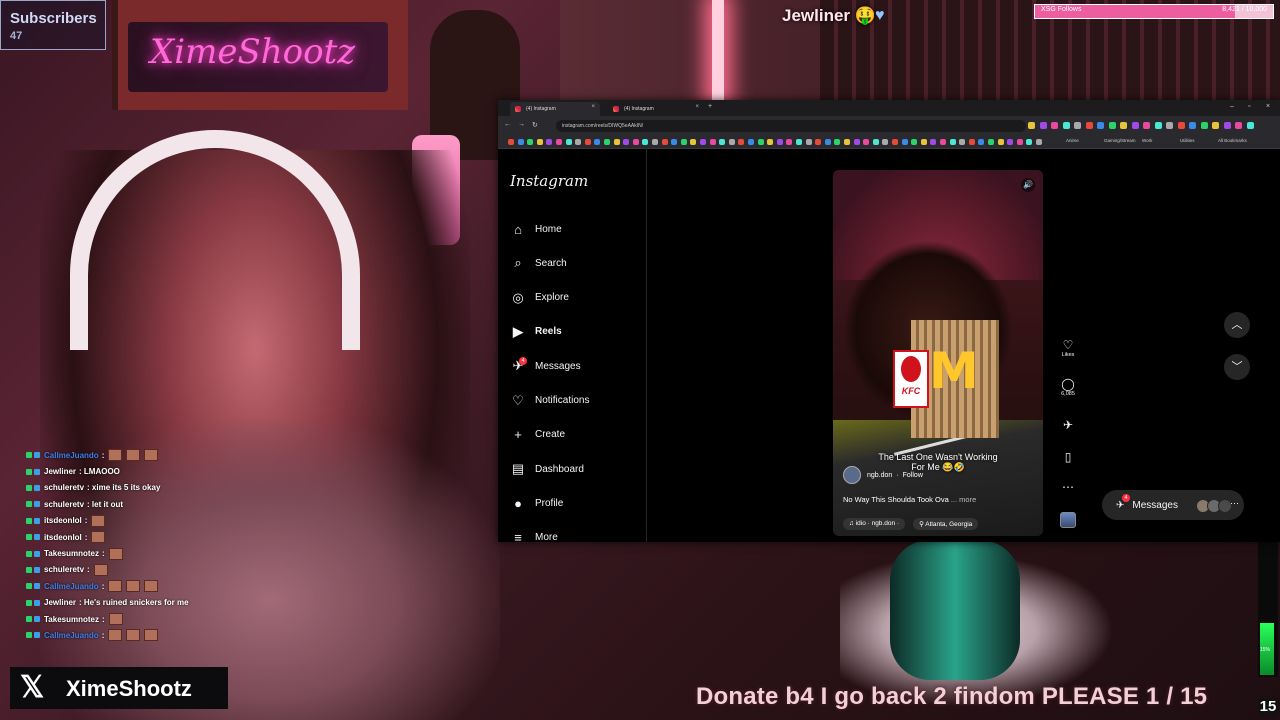  What do you see at coordinates (60, 602) in the screenshot?
I see `chat-username: Jewliner` at bounding box center [60, 602].